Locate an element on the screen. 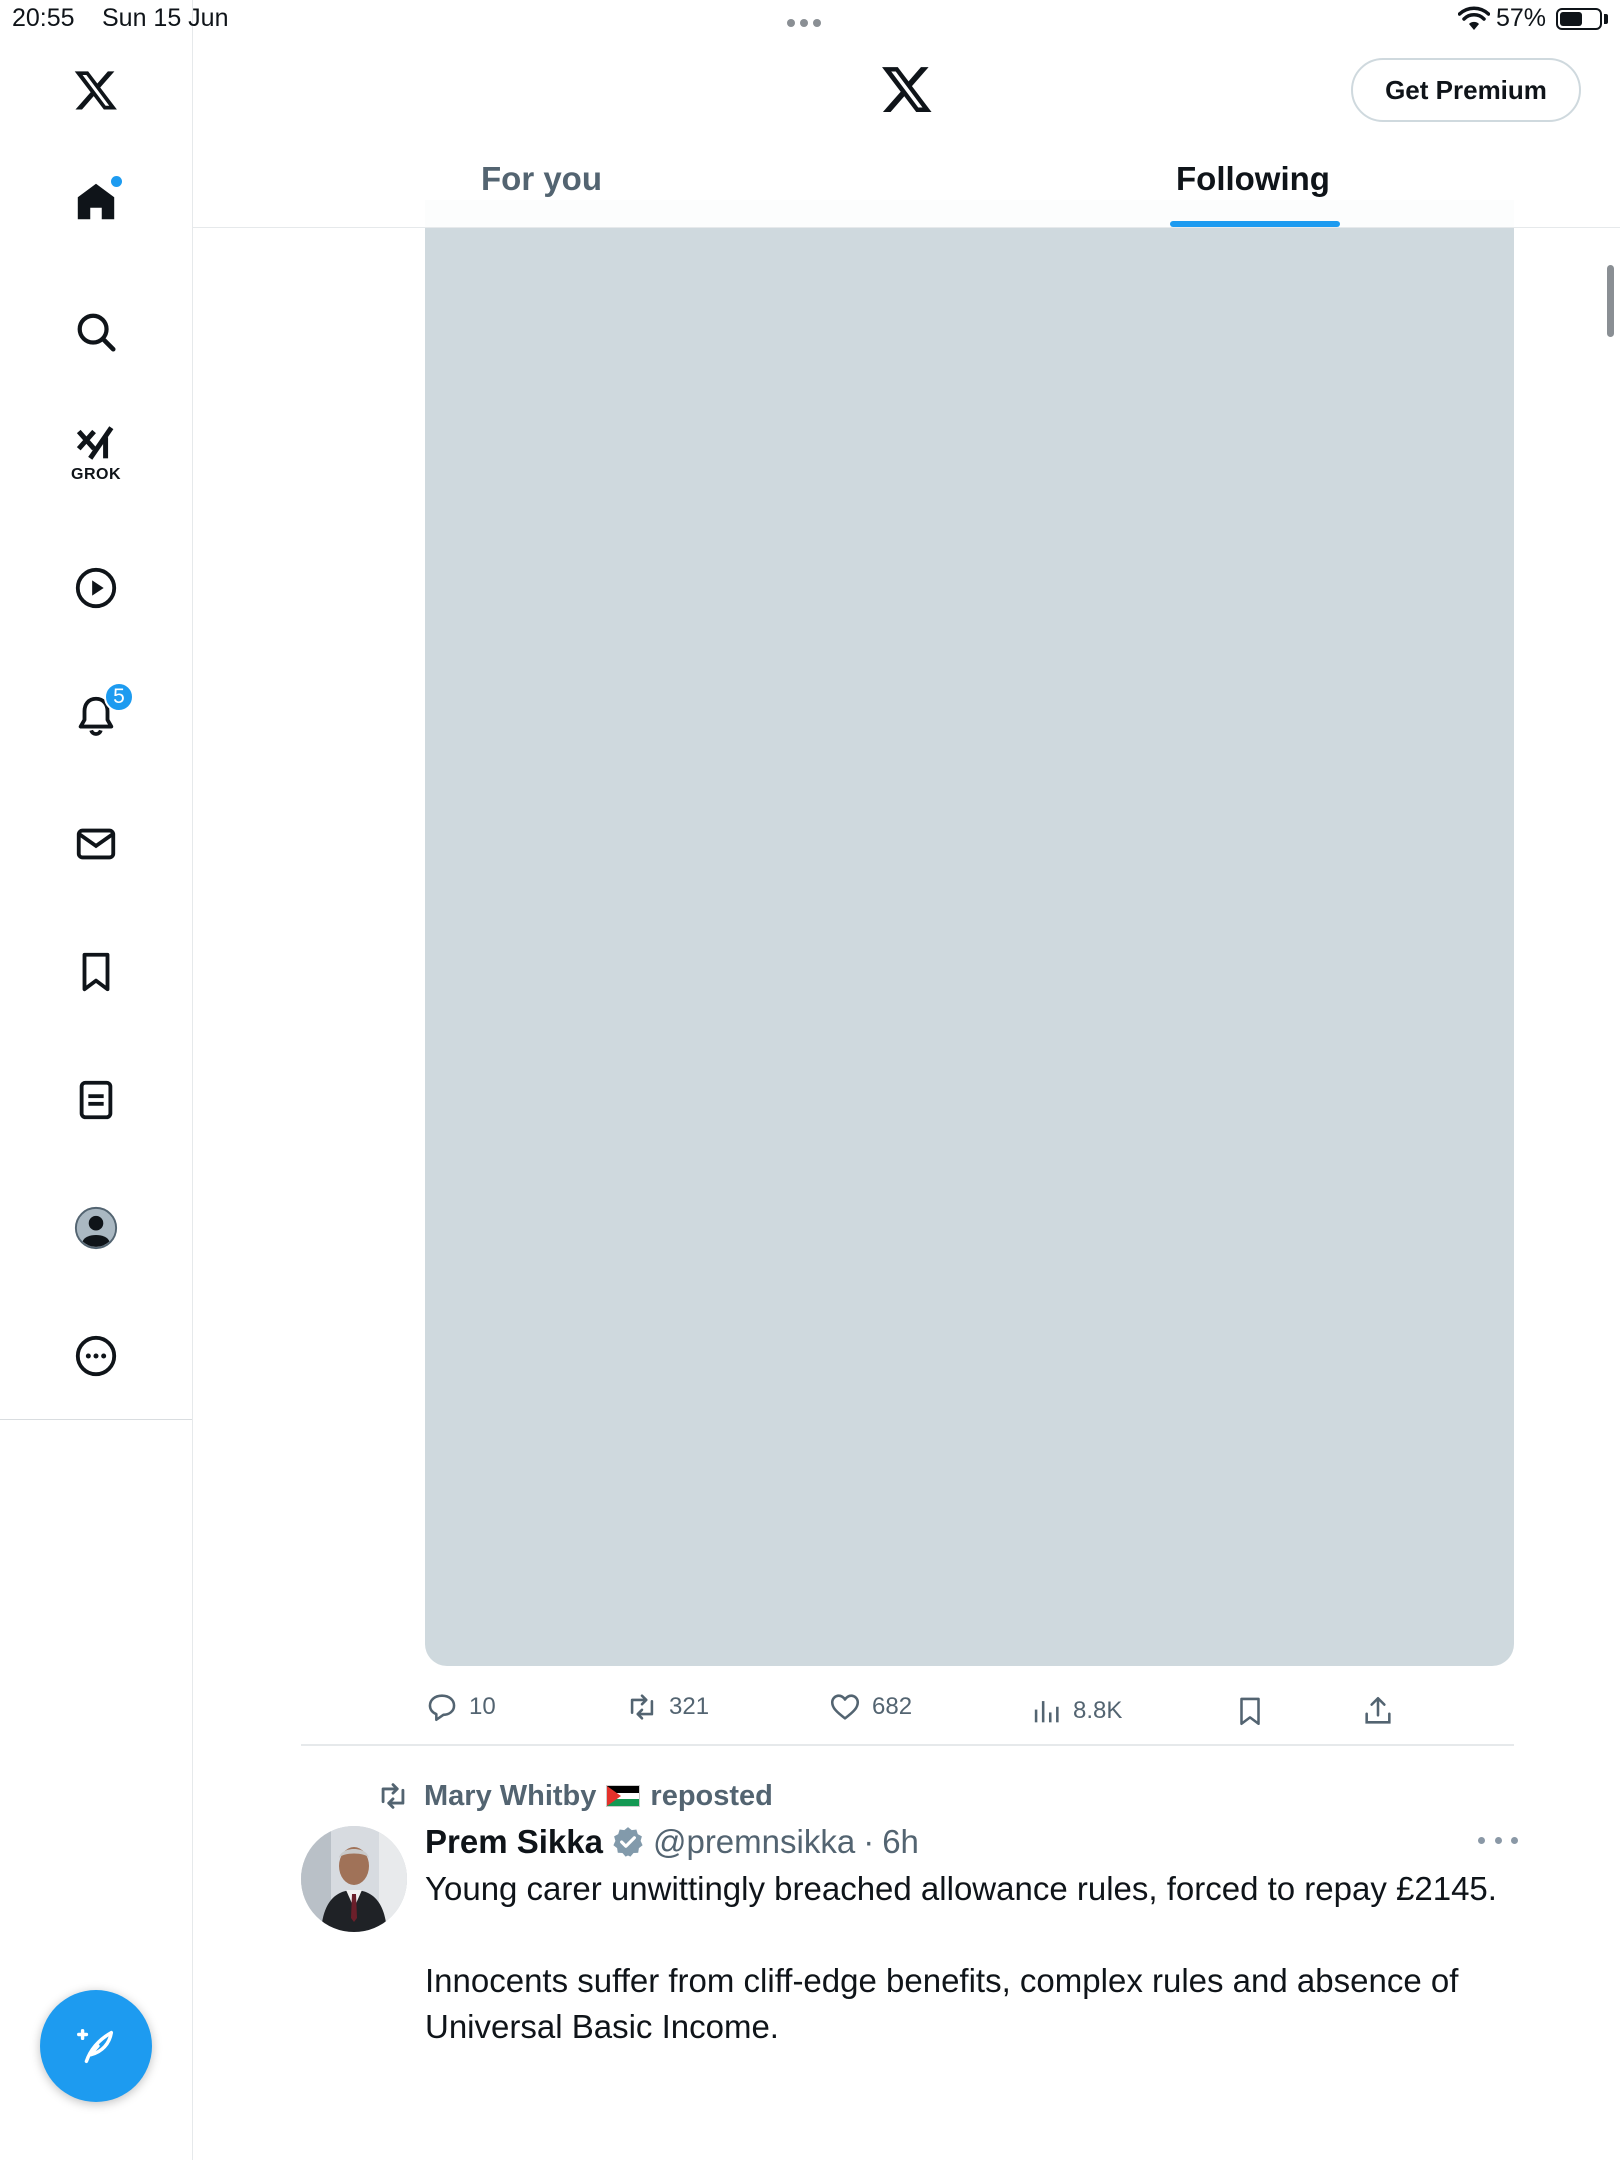 Image resolution: width=1620 pixels, height=2160 pixels. views-button: 8.8K is located at coordinates (1075, 1711).